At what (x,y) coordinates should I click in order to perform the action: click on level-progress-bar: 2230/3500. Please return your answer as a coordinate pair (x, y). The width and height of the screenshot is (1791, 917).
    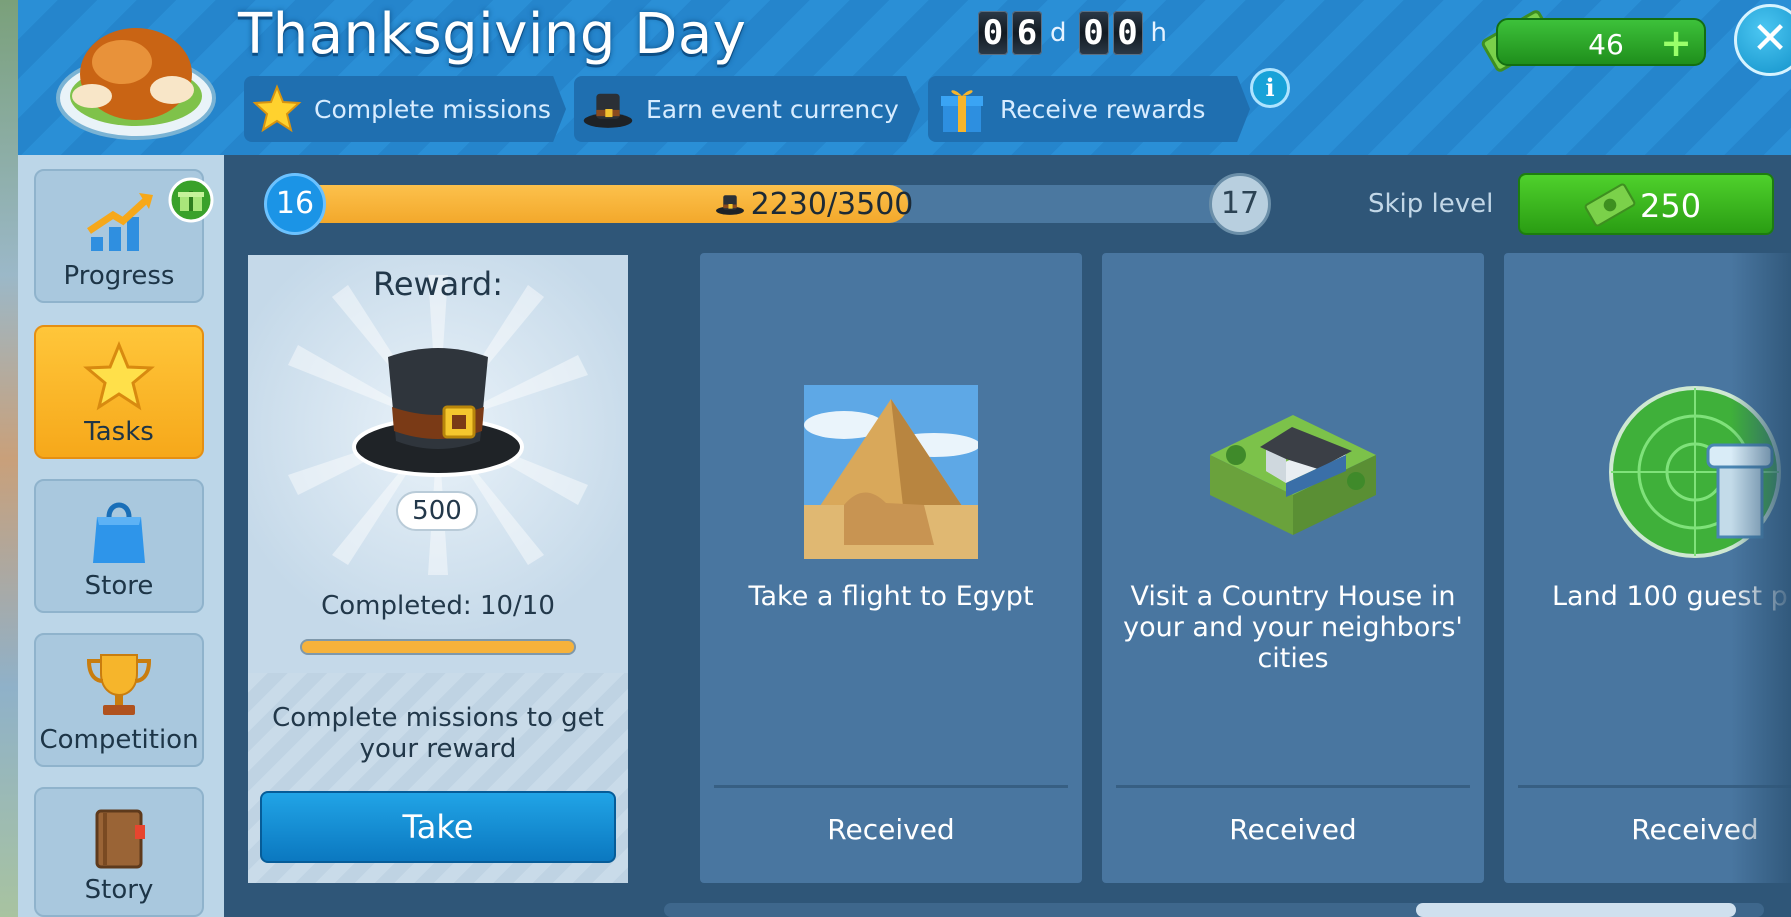
    Looking at the image, I should click on (774, 204).